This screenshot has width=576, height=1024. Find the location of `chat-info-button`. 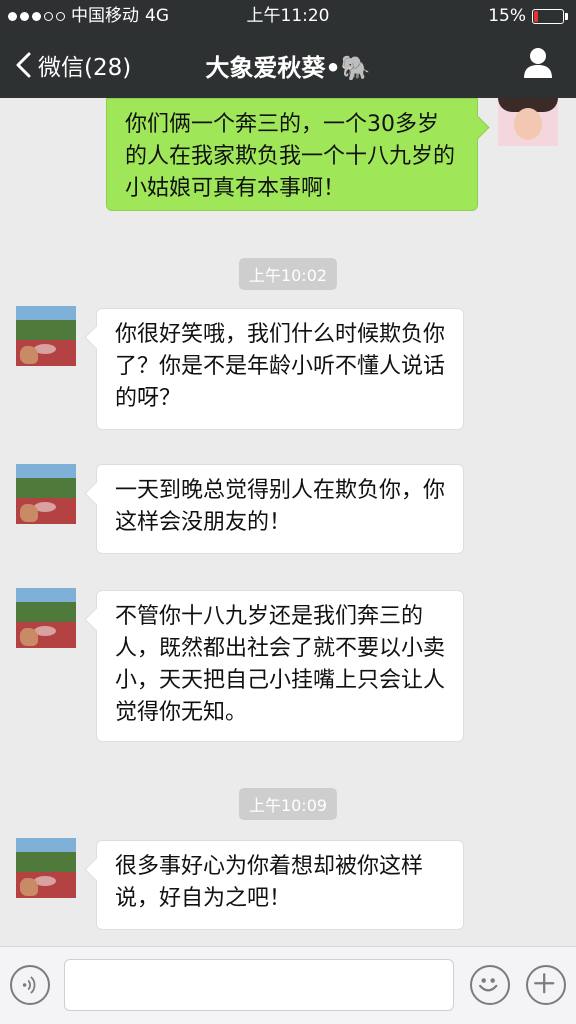

chat-info-button is located at coordinates (538, 63).